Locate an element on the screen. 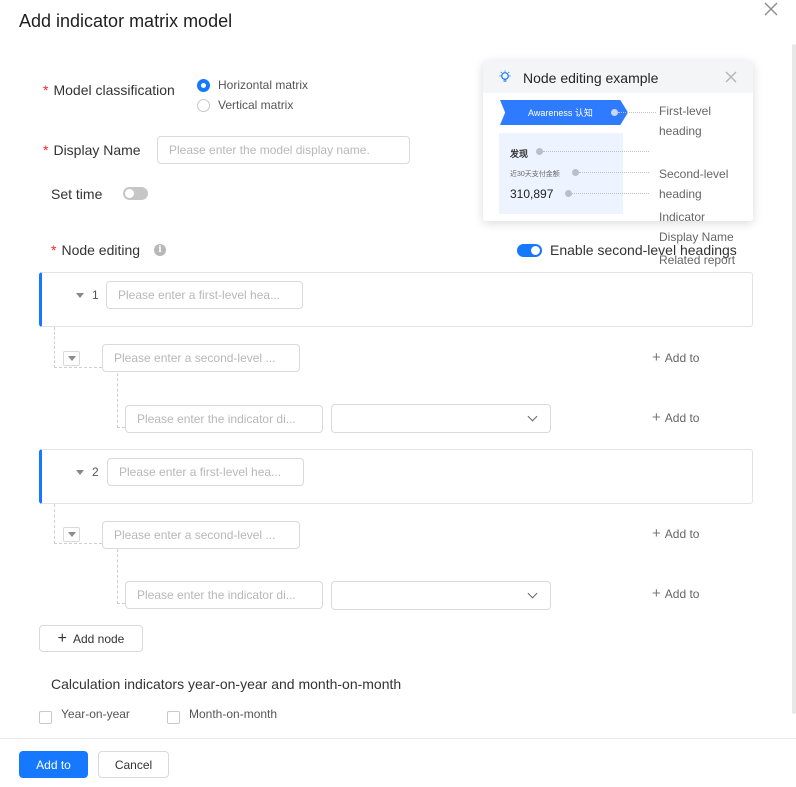 This screenshot has height=787, width=796. label-second-level-heading: Second-level heading is located at coordinates (694, 184).